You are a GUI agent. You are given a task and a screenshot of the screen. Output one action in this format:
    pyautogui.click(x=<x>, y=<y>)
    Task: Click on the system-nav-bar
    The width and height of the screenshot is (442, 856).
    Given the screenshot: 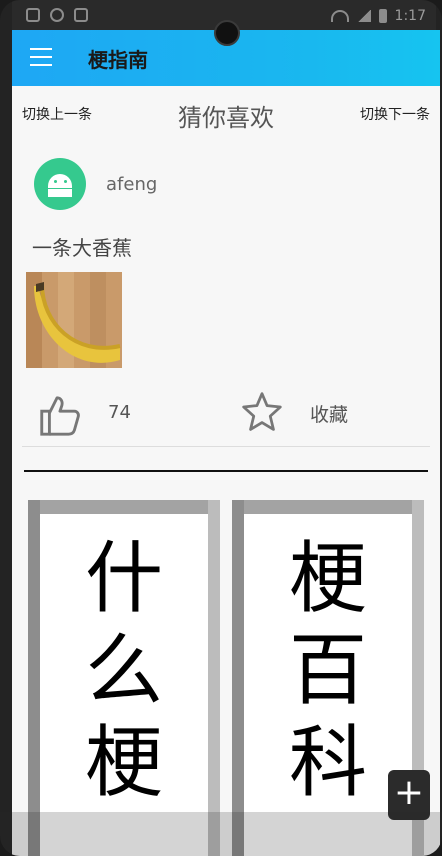 What is the action you would take?
    pyautogui.click(x=221, y=834)
    